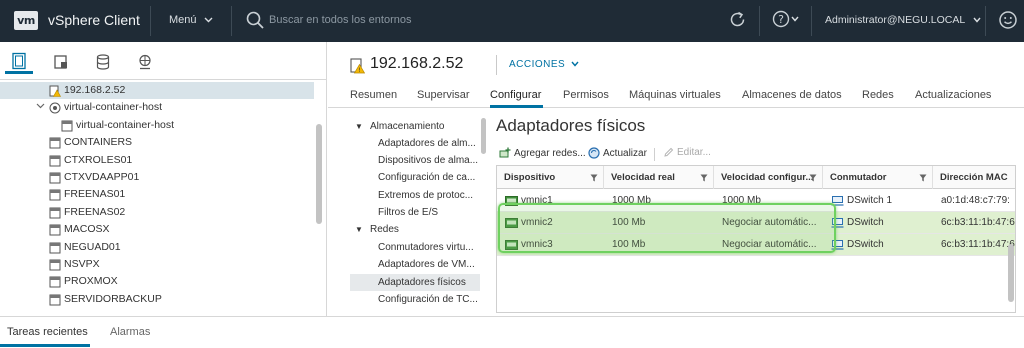  Describe the element at coordinates (586, 95) in the screenshot. I see `tab-permisos: Permisos` at that location.